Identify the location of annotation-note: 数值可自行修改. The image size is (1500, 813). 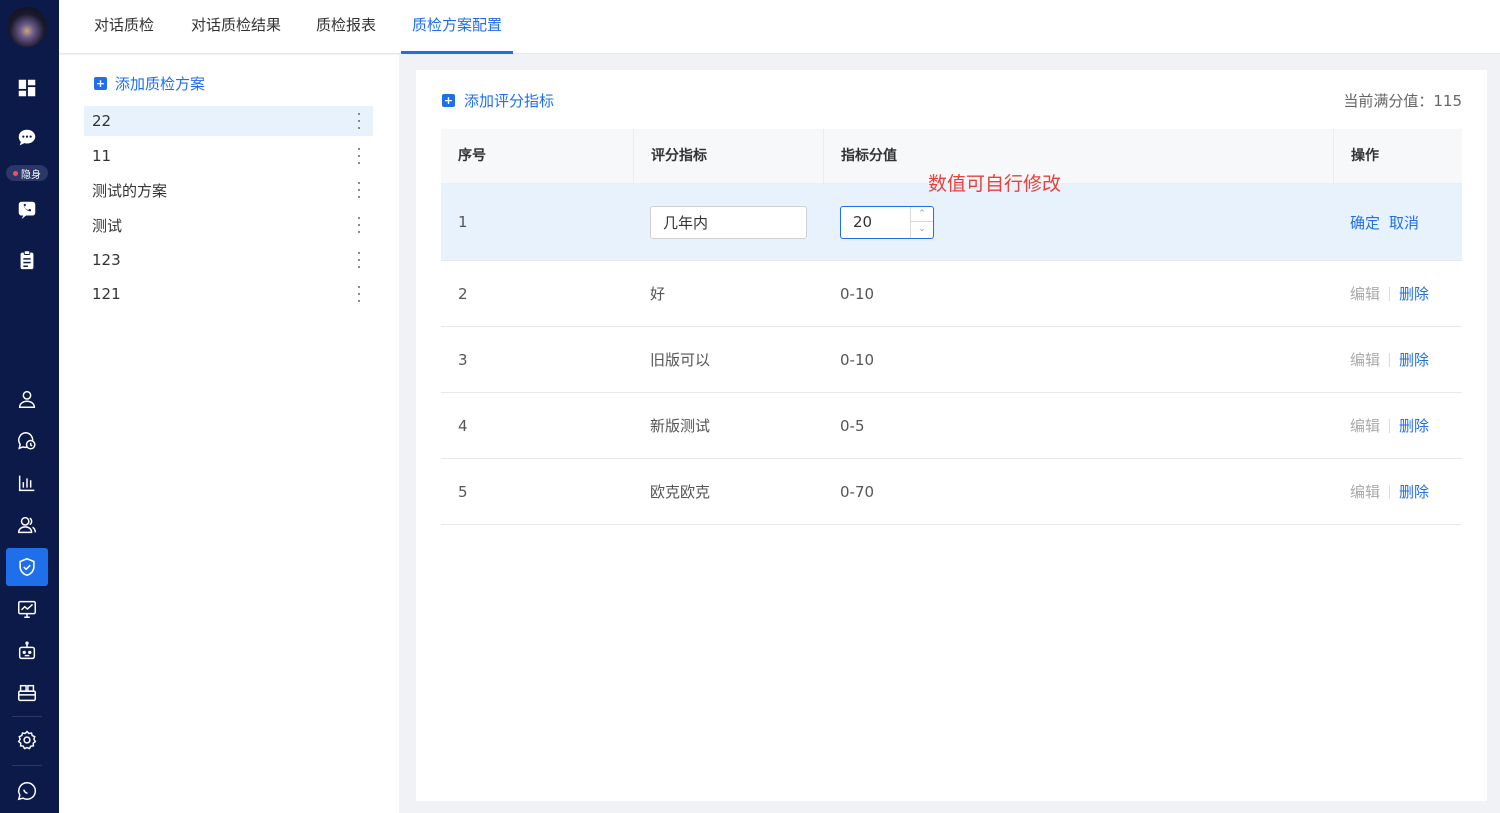
(995, 184).